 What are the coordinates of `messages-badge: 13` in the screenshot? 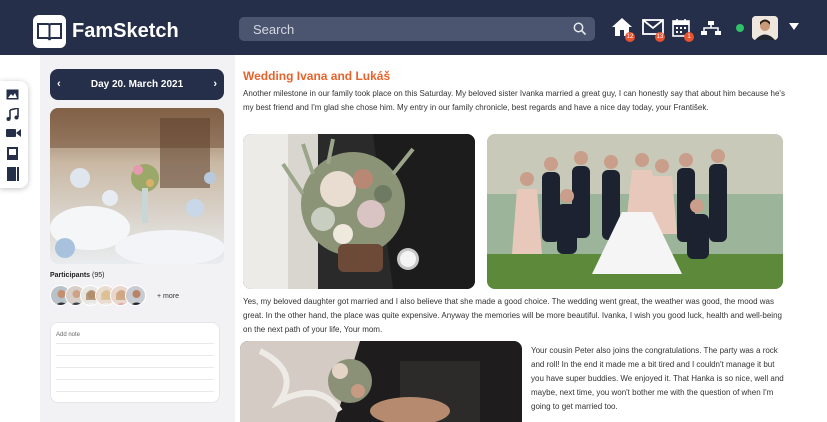 It's located at (660, 37).